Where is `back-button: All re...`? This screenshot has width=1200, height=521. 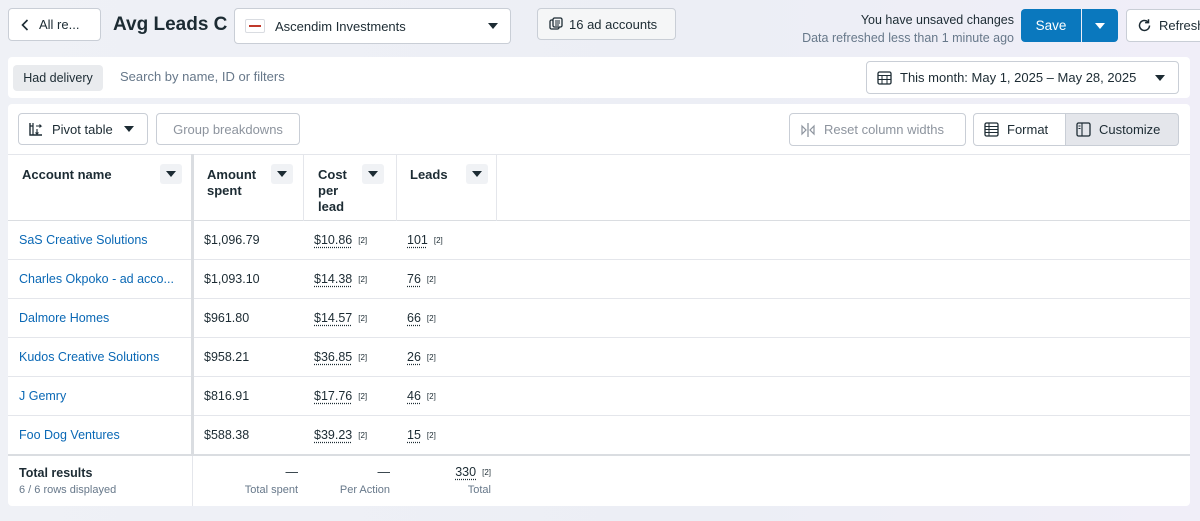
back-button: All re... is located at coordinates (54, 24).